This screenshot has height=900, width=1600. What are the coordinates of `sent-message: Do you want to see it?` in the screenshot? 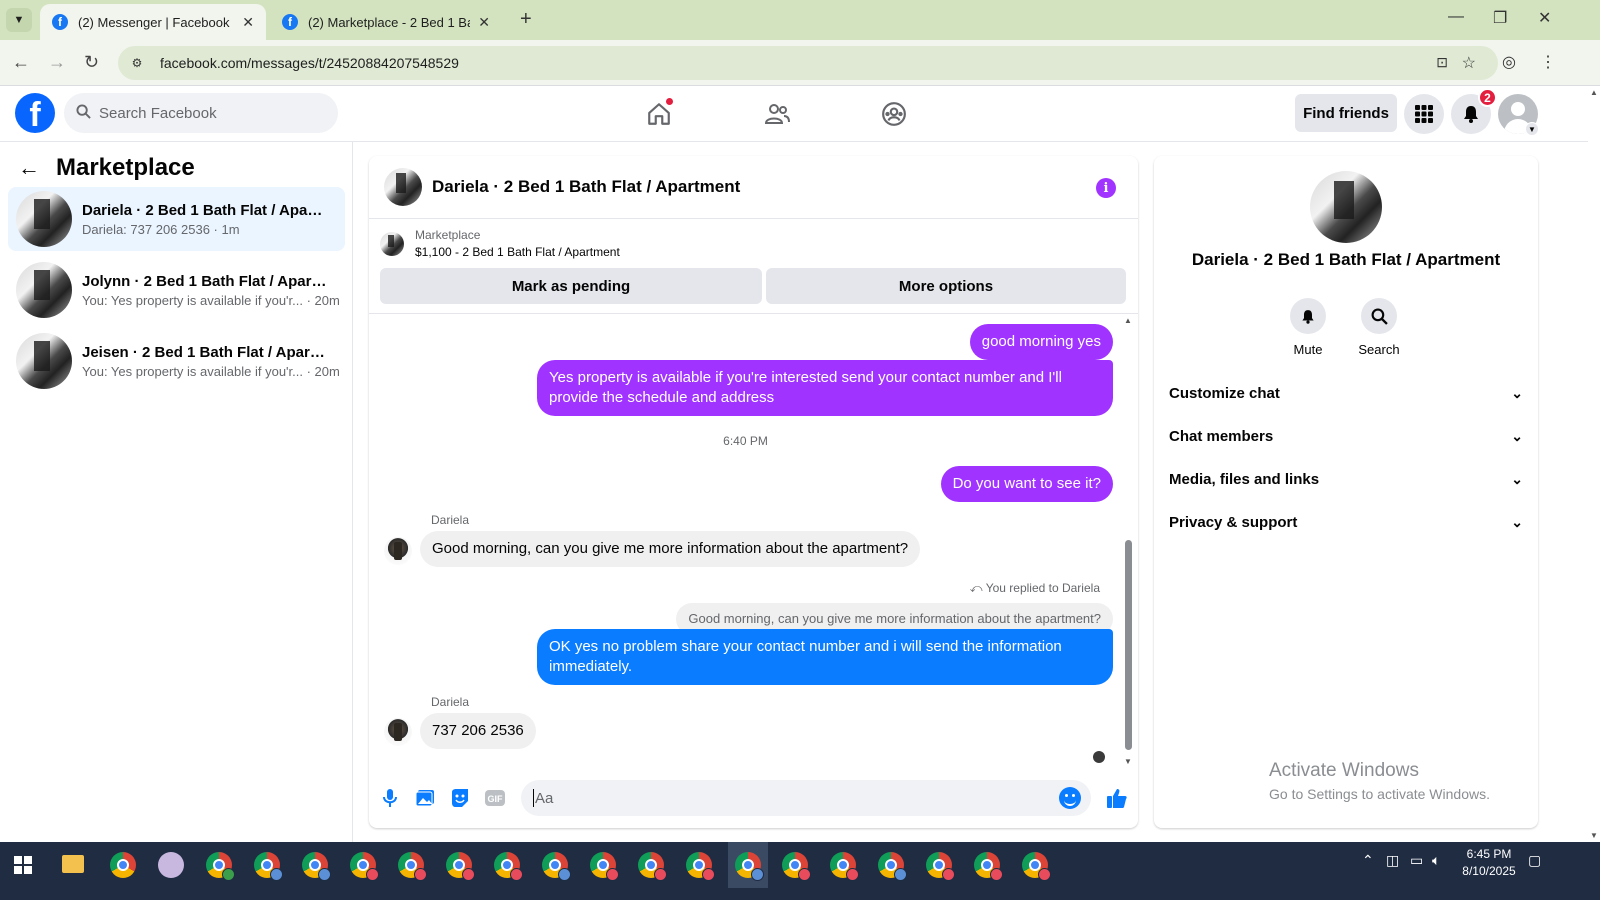 It's located at (1026, 484).